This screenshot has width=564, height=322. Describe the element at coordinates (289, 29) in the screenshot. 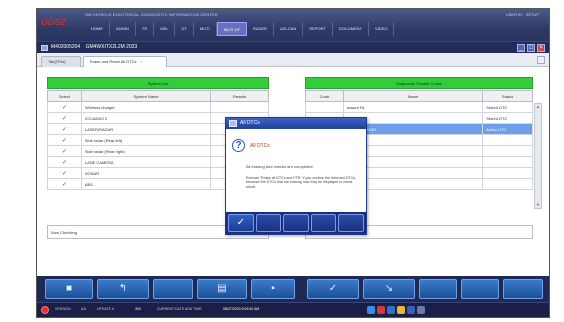

I see `menu-asi-can: ASI-CAN` at that location.